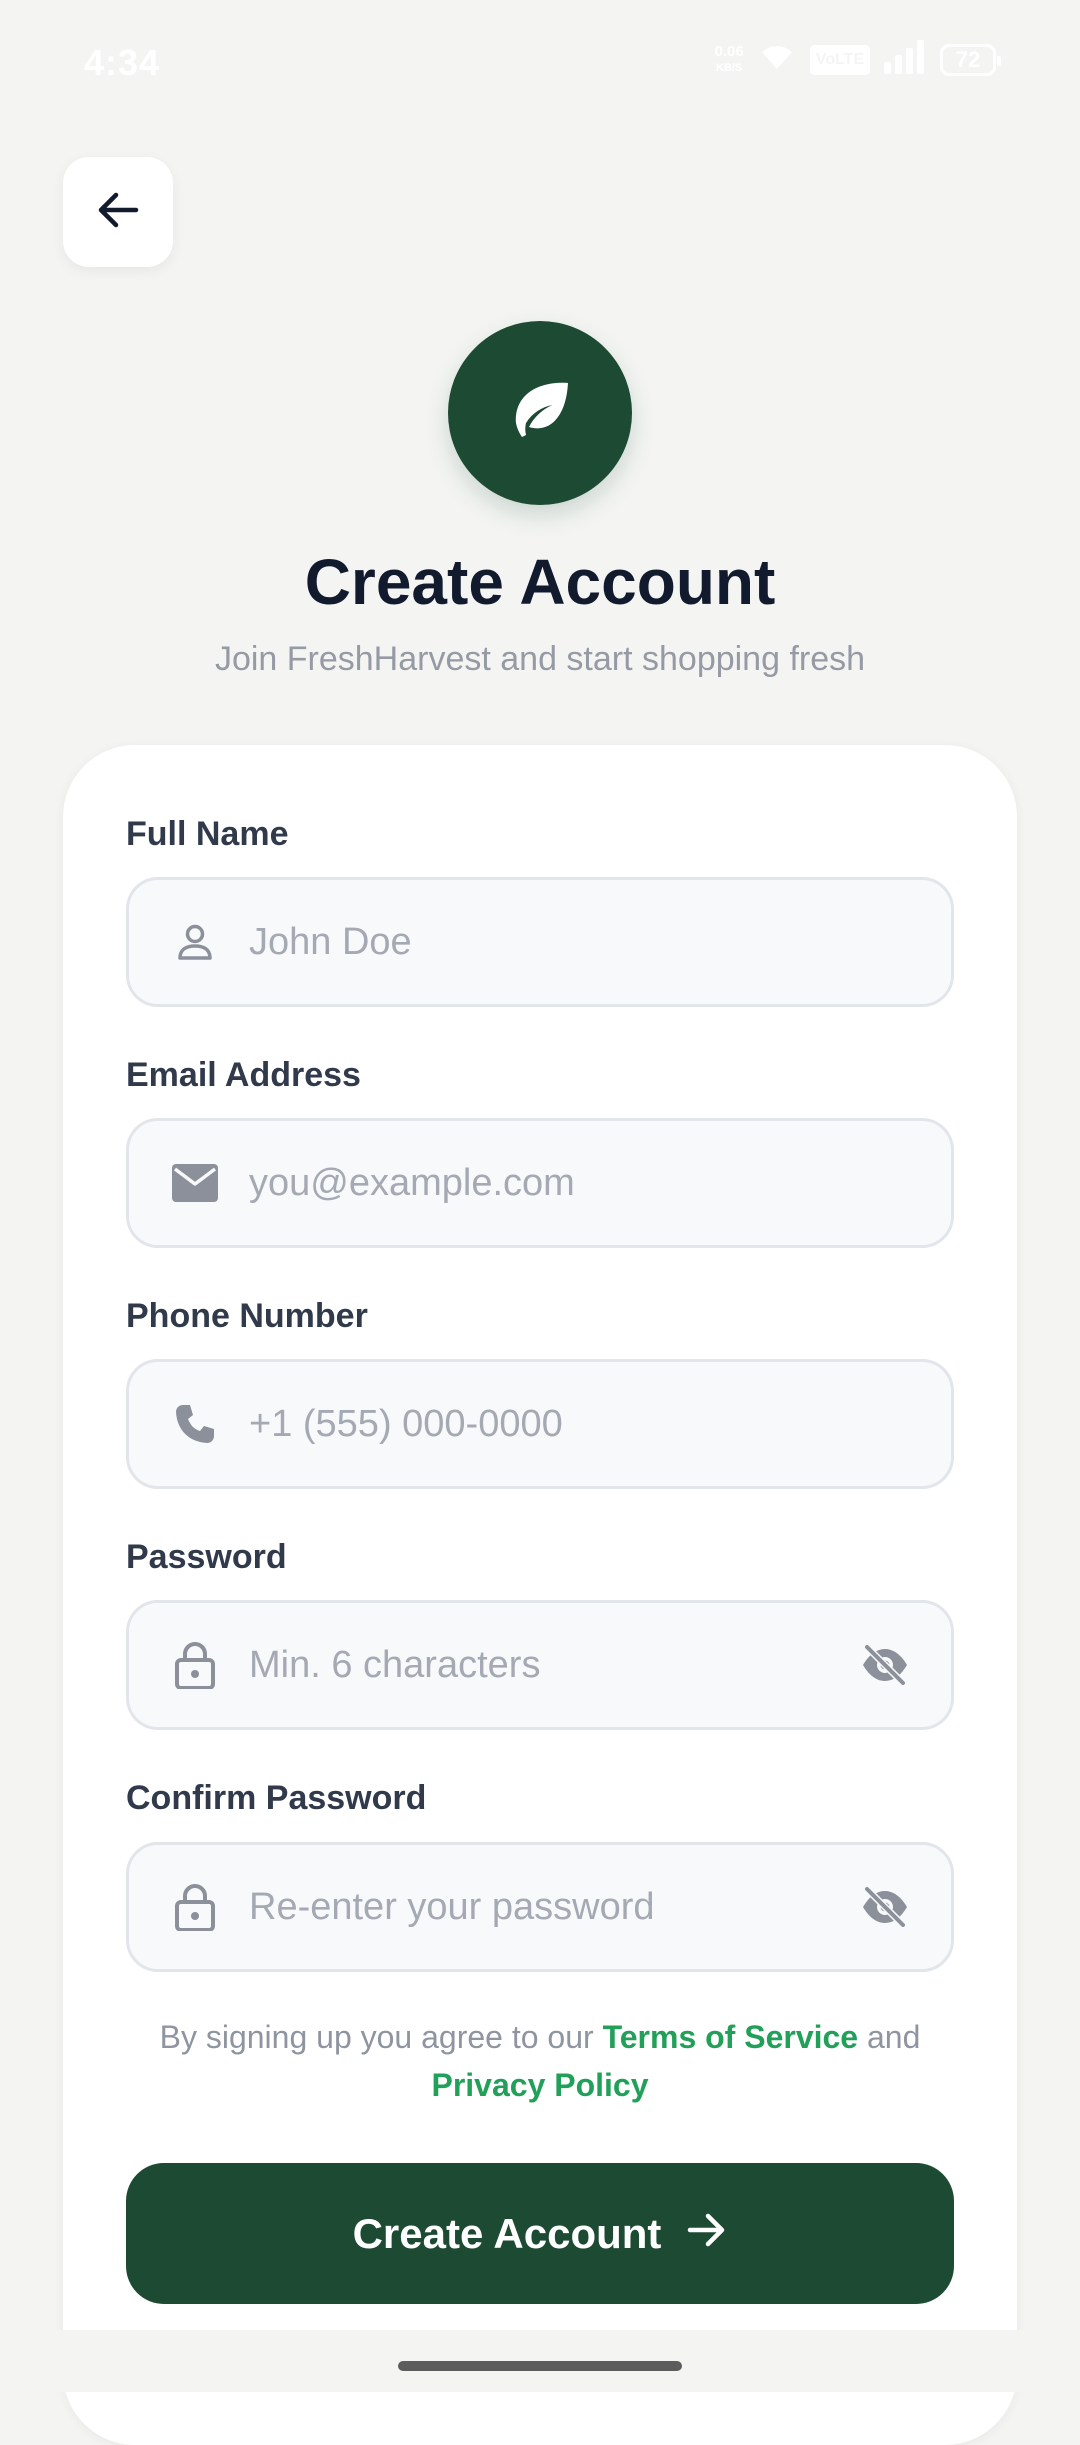  I want to click on status-time: 4:34, so click(122, 62).